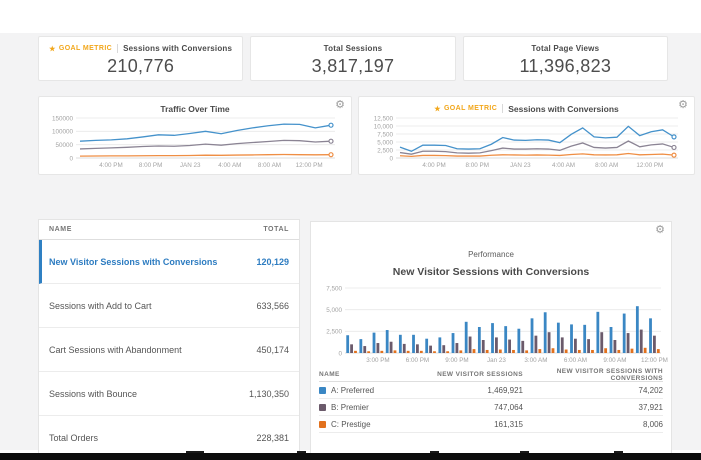 Image resolution: width=701 pixels, height=460 pixels. I want to click on kpi-card-total-page-views: Total Page Views 11,396,823, so click(565, 58).